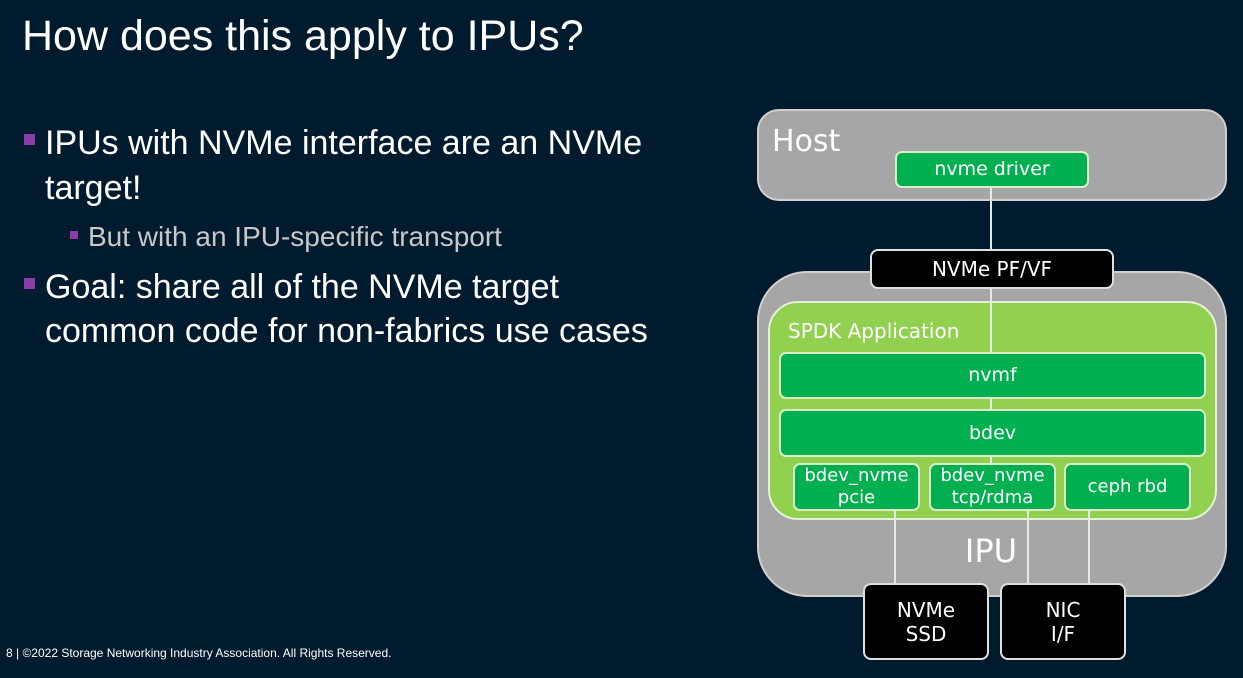  I want to click on box-label: NVMe, so click(926, 609).